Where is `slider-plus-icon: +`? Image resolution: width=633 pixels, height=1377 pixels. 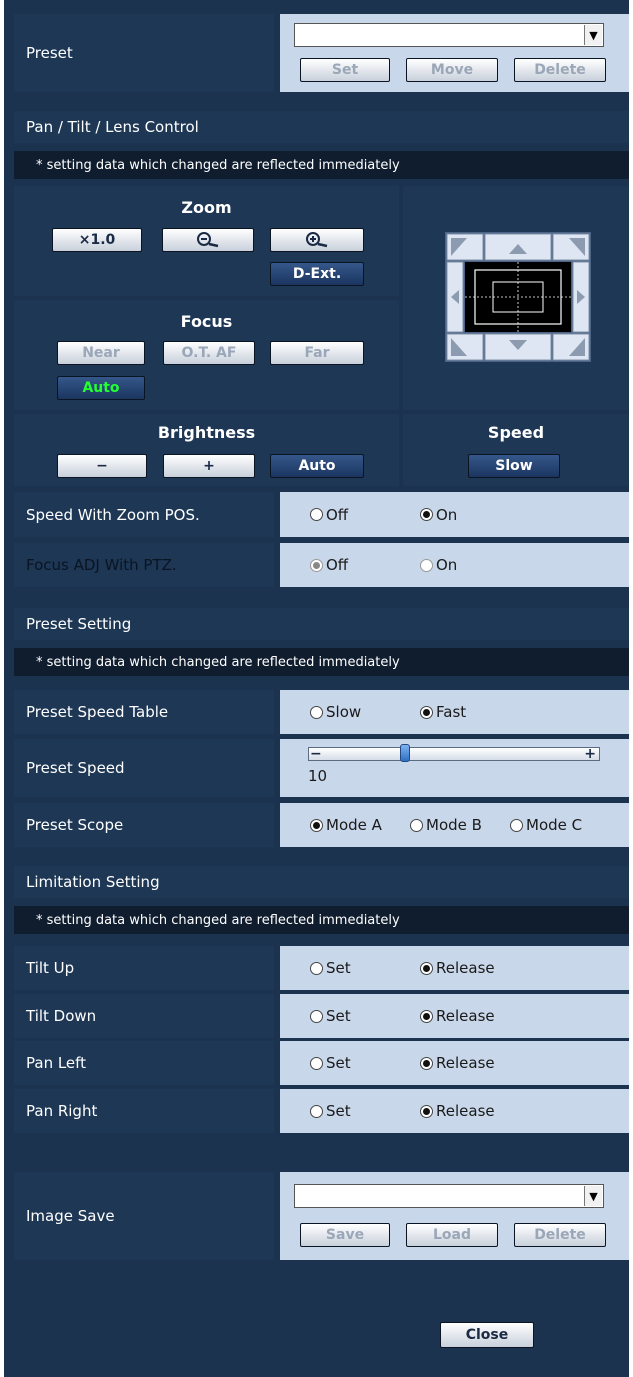
slider-plus-icon: + is located at coordinates (590, 754).